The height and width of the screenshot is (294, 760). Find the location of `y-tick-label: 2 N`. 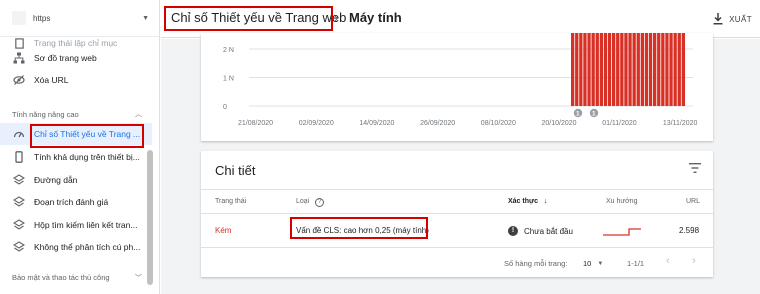

y-tick-label: 2 N is located at coordinates (228, 50).